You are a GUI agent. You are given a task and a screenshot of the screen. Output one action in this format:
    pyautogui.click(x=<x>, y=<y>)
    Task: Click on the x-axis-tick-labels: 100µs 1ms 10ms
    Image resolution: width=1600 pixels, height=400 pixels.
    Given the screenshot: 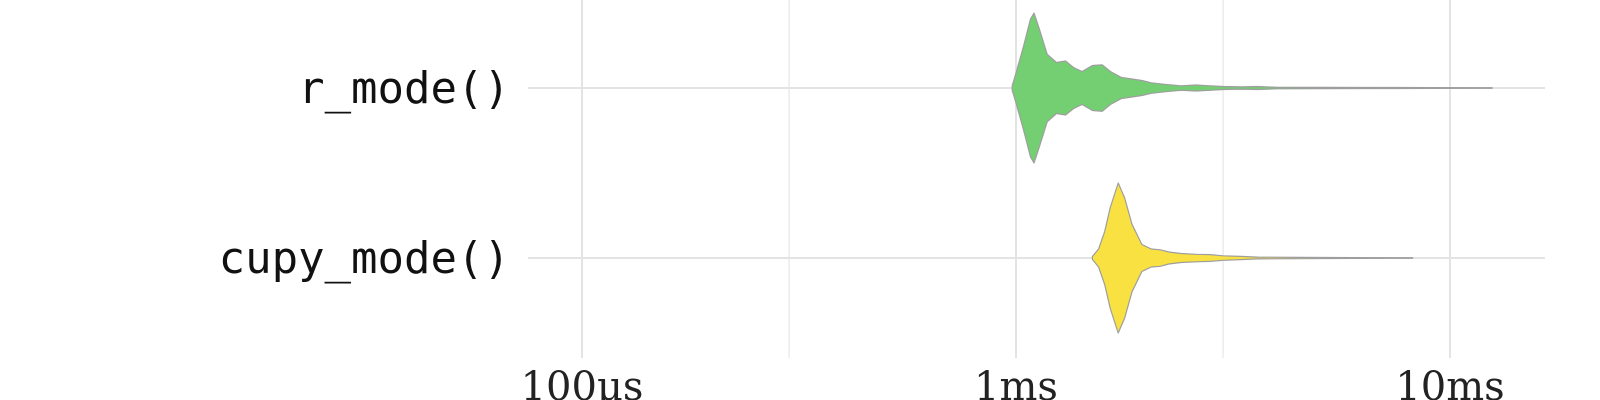 What is the action you would take?
    pyautogui.click(x=1013, y=382)
    